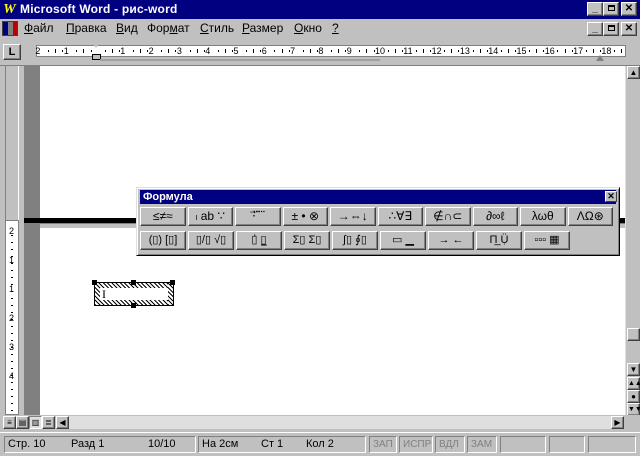 The width and height of the screenshot is (640, 456). What do you see at coordinates (320, 9) in the screenshot?
I see `title-bar: W Microsoft Word - рис-word _ ✕` at bounding box center [320, 9].